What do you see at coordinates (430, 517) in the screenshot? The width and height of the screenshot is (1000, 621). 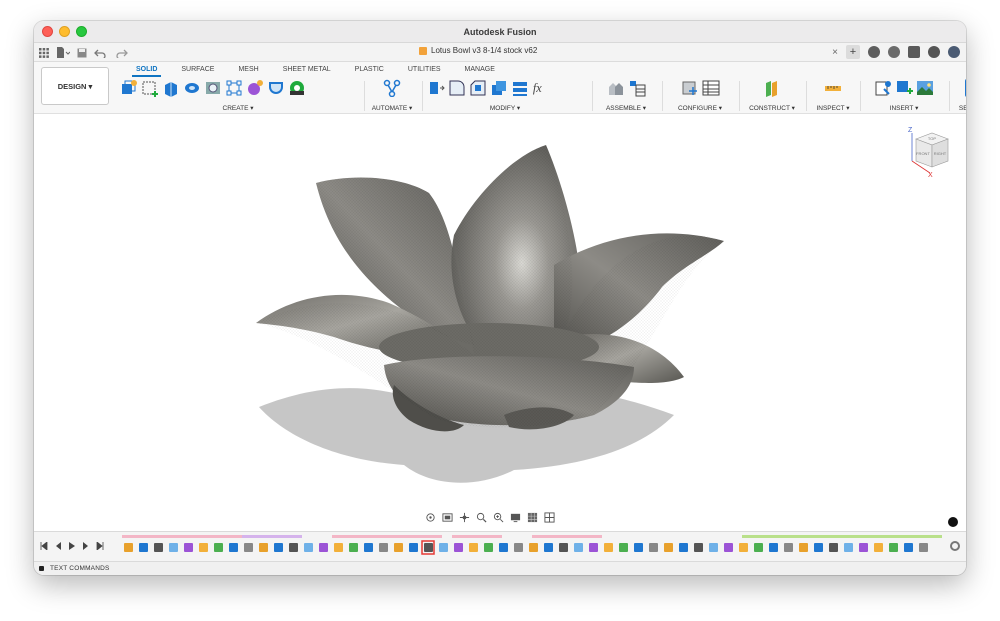 I see `orbit-icon` at bounding box center [430, 517].